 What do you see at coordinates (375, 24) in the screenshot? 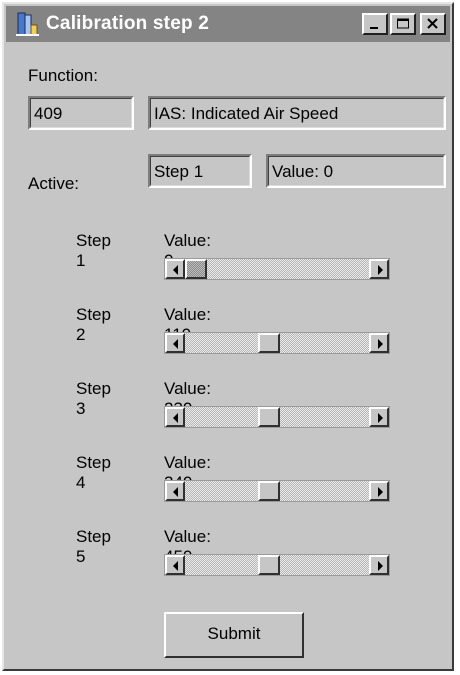
I see `minimize-button` at bounding box center [375, 24].